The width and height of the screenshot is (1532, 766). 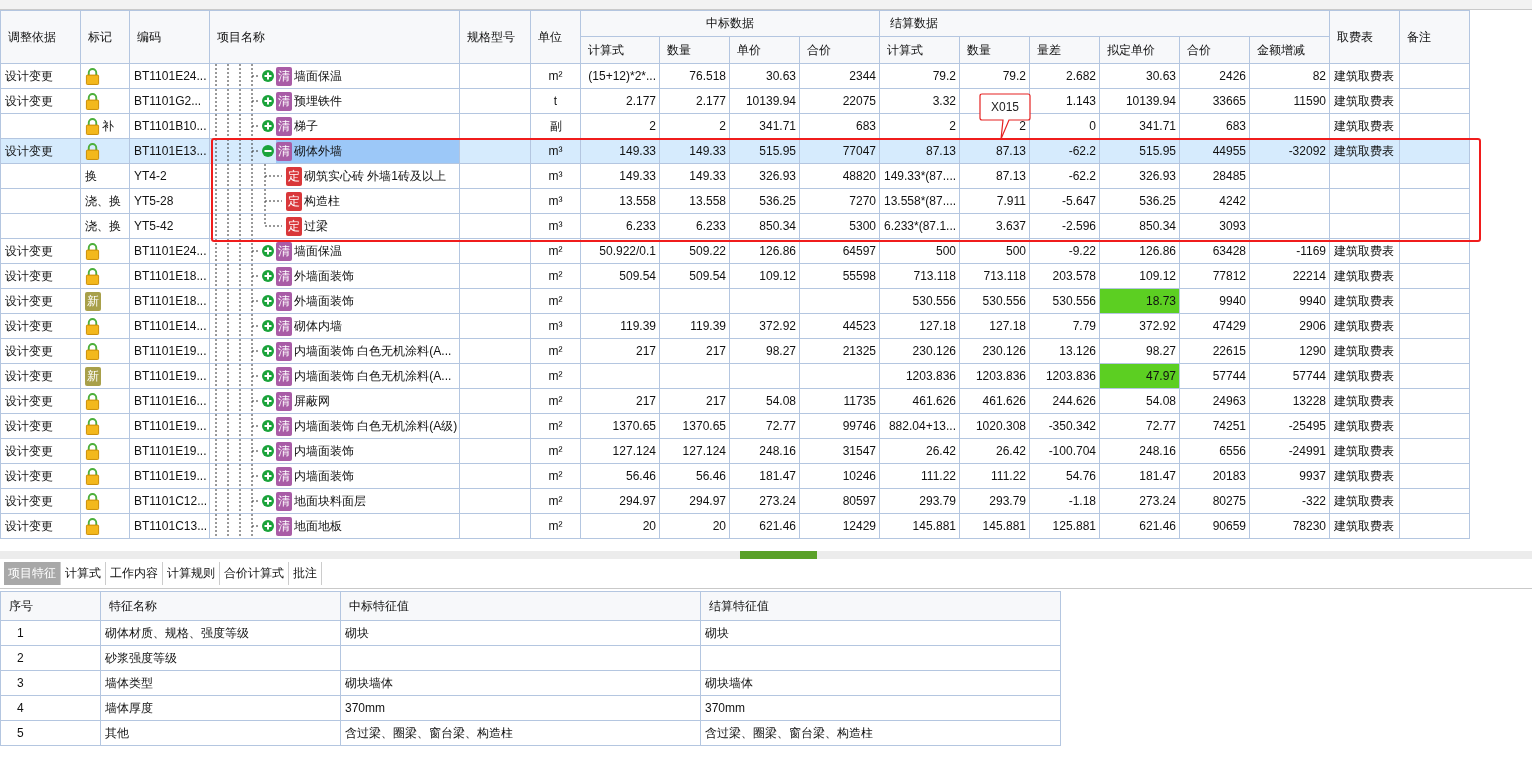 I want to click on table-cell: 515.95, so click(x=1139, y=151).